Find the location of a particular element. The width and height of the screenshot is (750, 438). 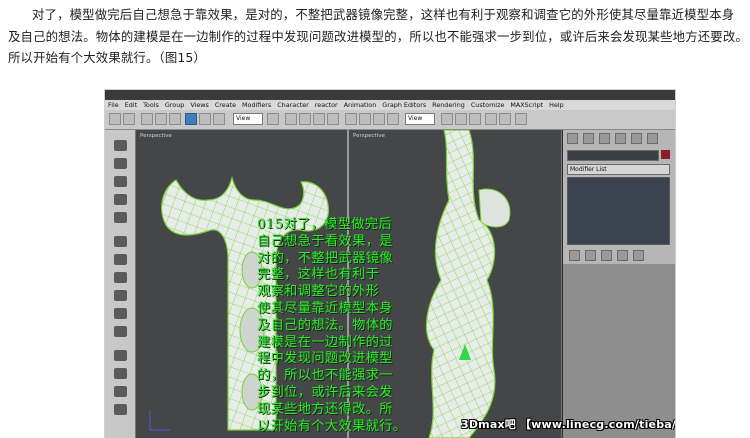

create-tab-icon is located at coordinates (572, 138).